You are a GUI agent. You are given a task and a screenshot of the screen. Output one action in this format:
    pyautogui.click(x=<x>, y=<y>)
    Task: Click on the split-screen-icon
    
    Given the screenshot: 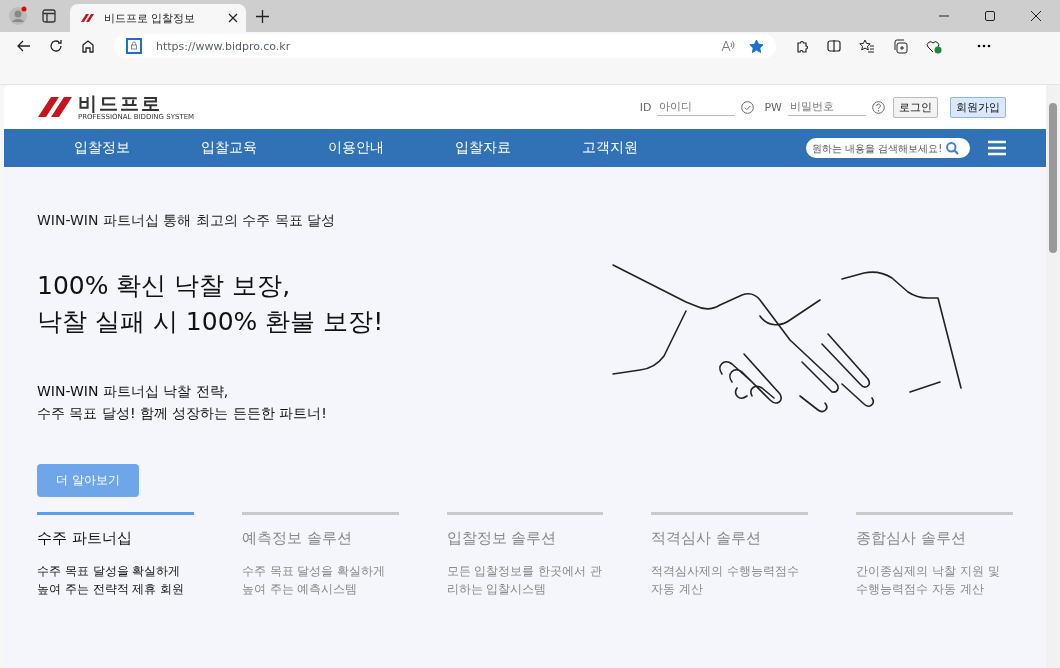 What is the action you would take?
    pyautogui.click(x=834, y=46)
    